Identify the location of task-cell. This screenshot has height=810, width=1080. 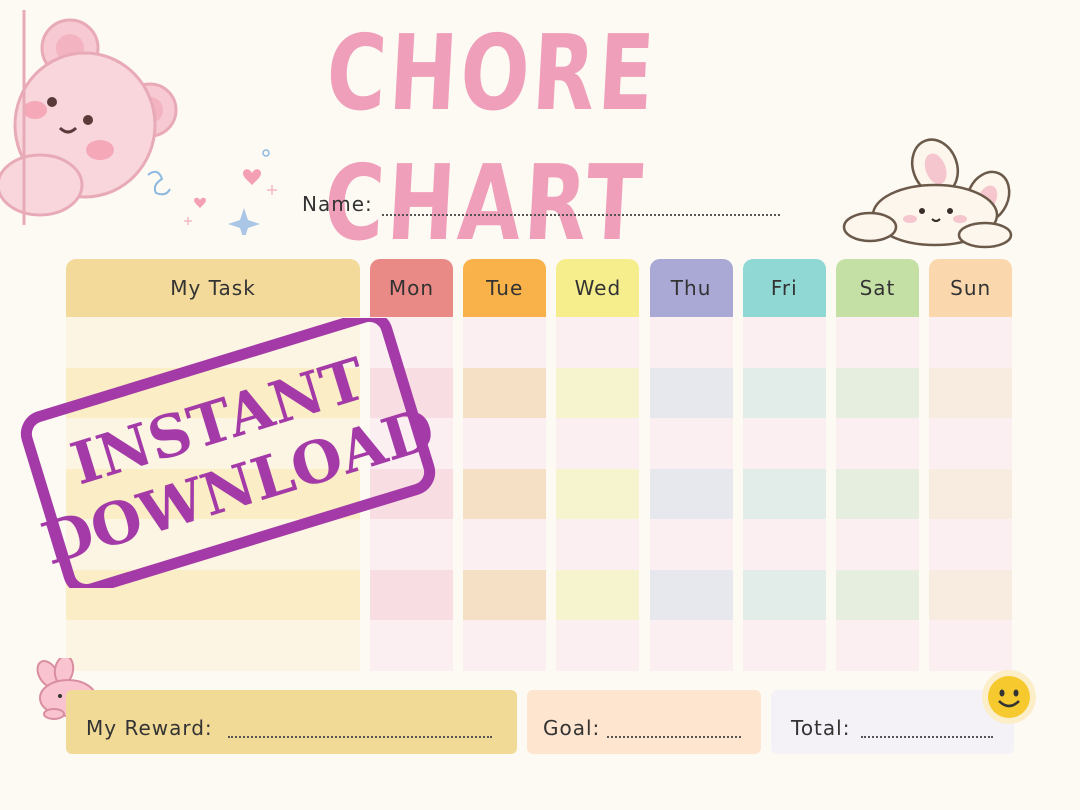
(213, 645).